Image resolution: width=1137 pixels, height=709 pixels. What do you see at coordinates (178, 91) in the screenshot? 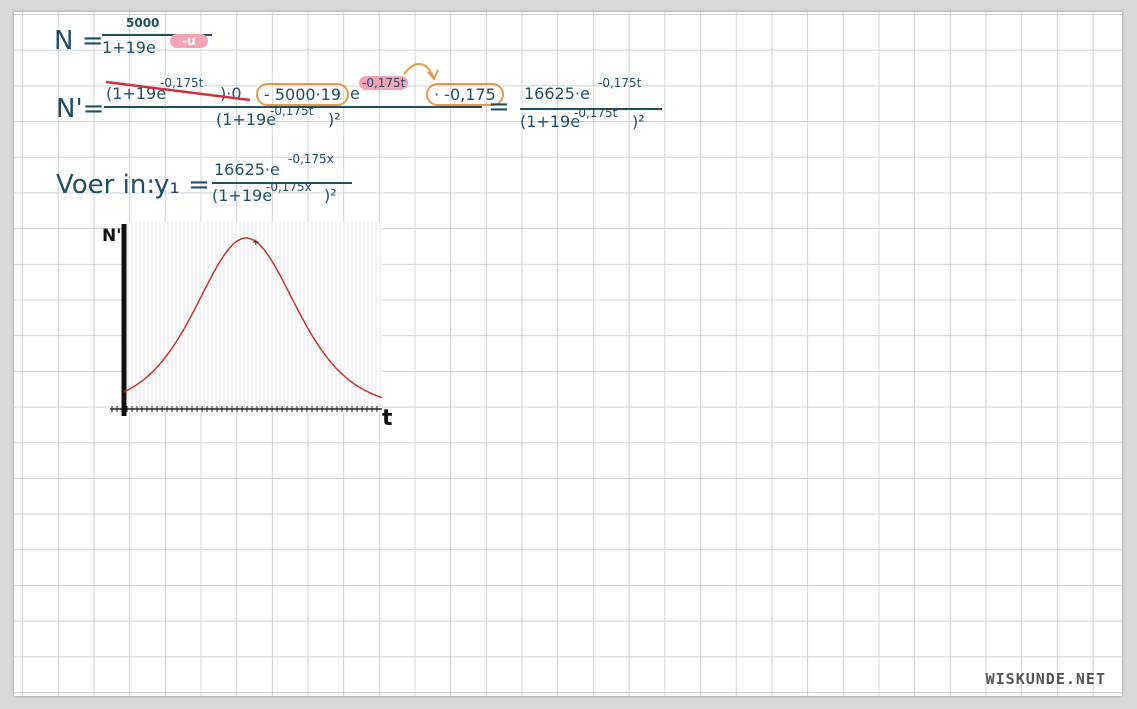
I see `strike-line` at bounding box center [178, 91].